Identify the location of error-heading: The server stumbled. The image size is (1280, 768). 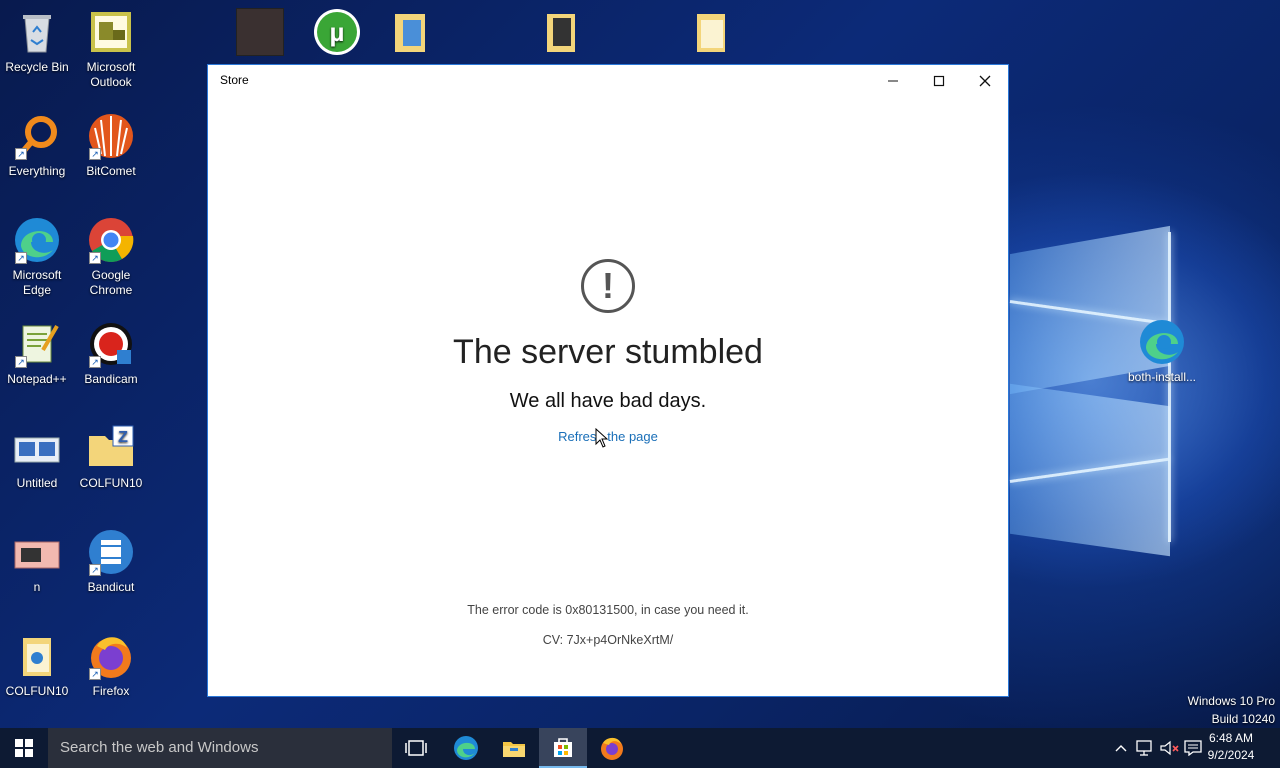
(608, 352).